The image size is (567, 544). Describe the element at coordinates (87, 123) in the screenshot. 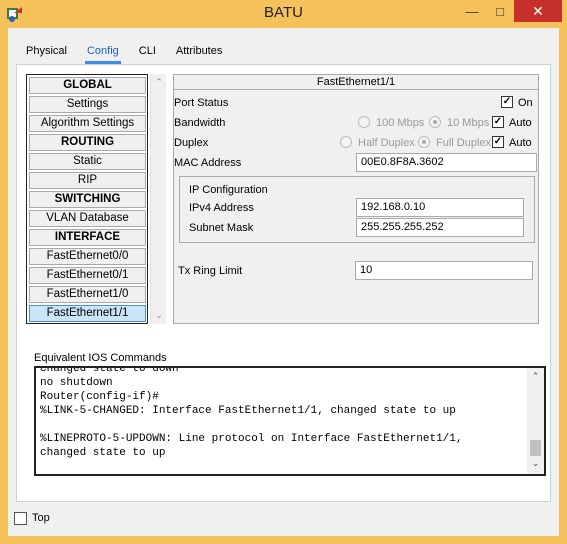

I see `sidebar-item-algorithm-settings: Algorithm Settings` at that location.